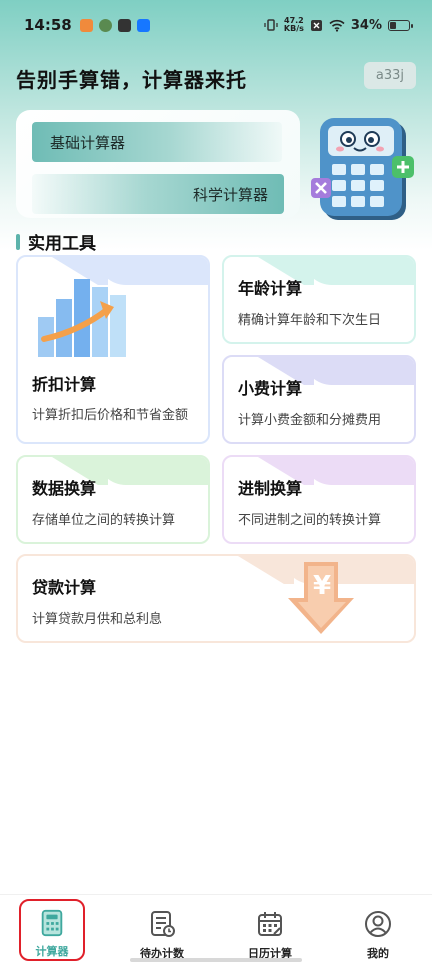 This screenshot has width=432, height=964. Describe the element at coordinates (270, 488) in the screenshot. I see `base-title: 进制换算` at that location.